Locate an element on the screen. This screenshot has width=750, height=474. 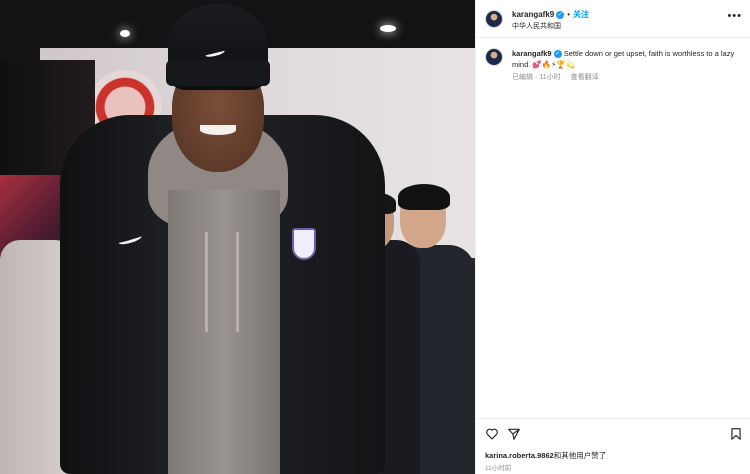
heart-icon is located at coordinates (492, 434).